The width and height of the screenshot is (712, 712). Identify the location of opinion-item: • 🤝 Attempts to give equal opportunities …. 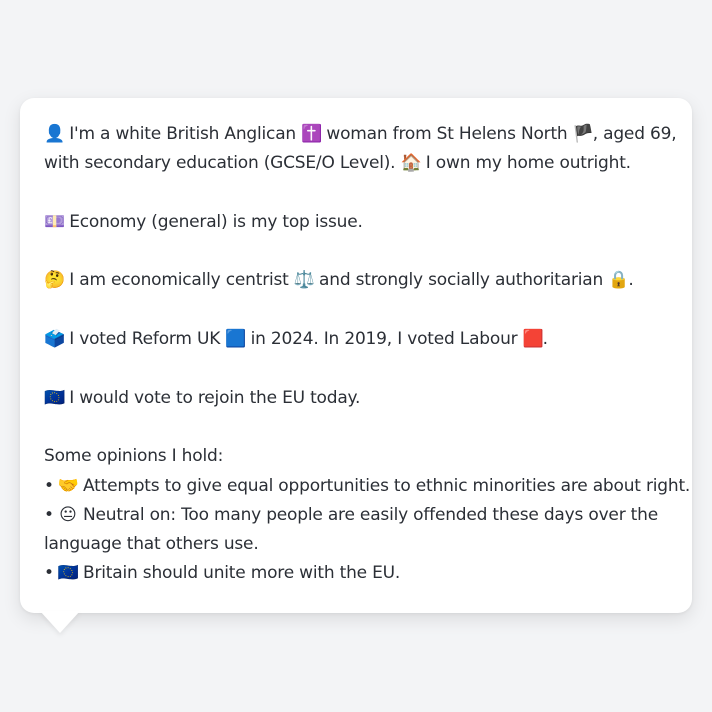
(367, 486).